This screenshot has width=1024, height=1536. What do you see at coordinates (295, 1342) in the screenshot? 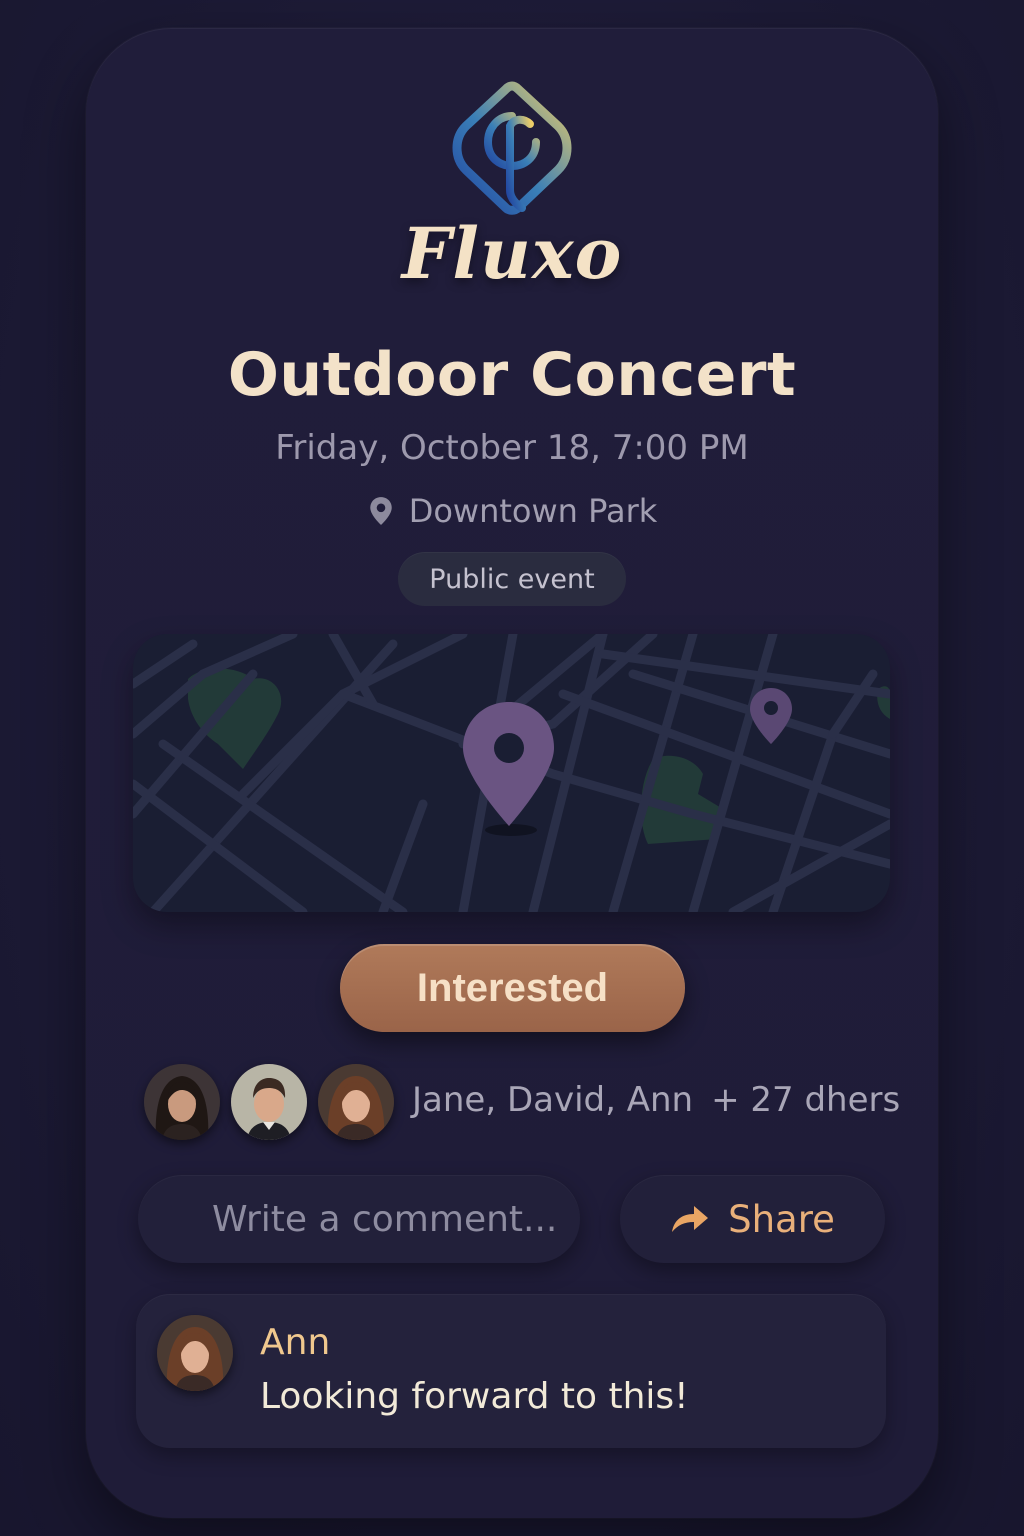
I see `comment-author: Ann` at bounding box center [295, 1342].